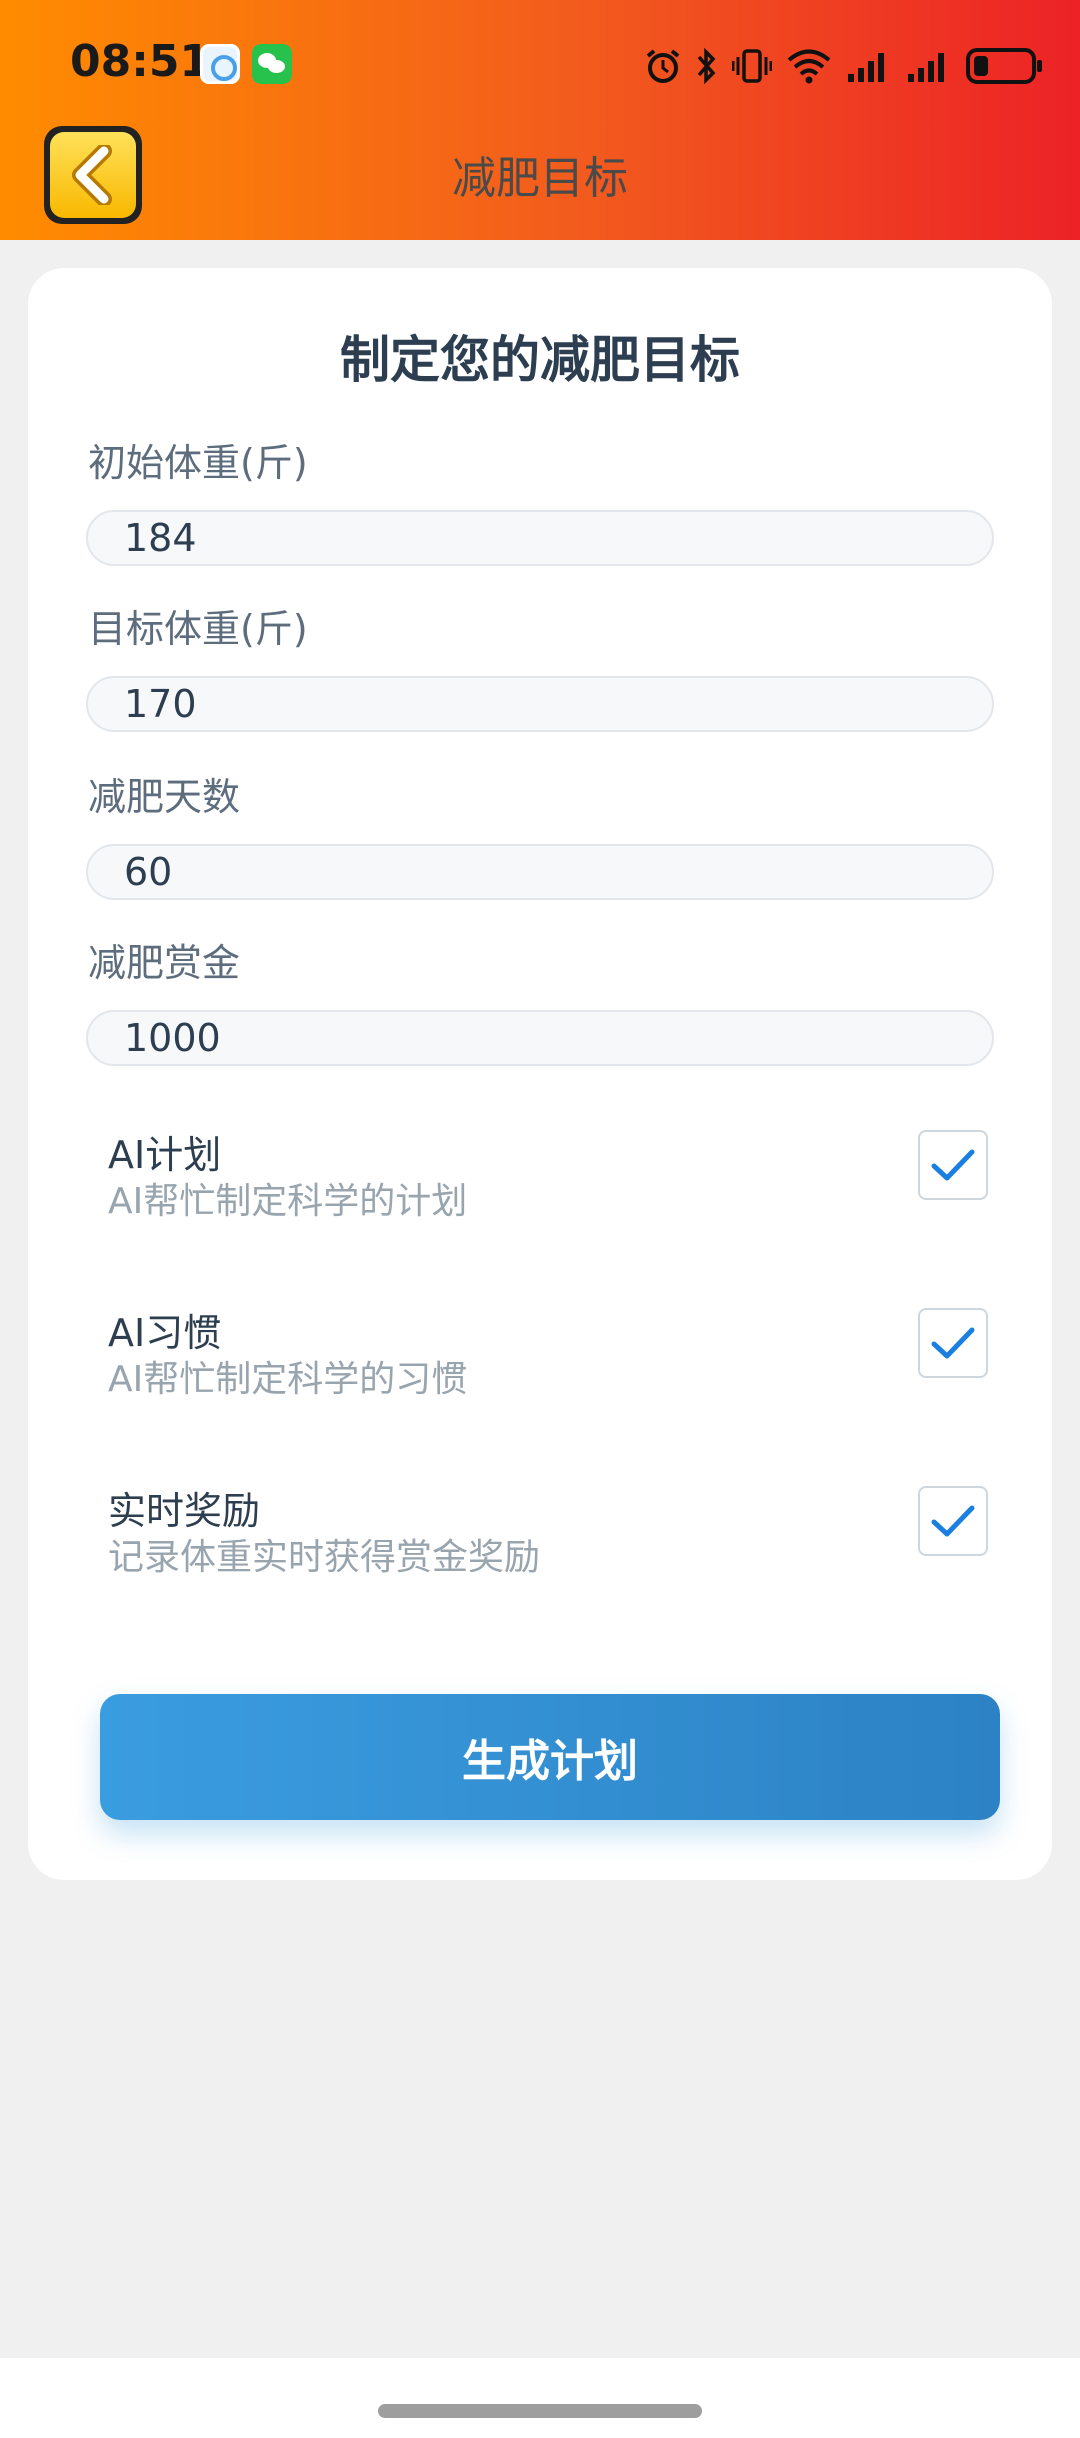 The height and width of the screenshot is (2438, 1080). Describe the element at coordinates (663, 66) in the screenshot. I see `alarm-icon` at that location.